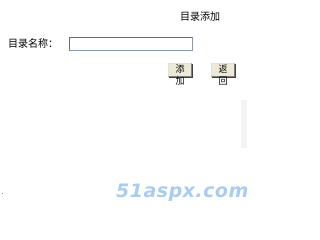  What do you see at coordinates (244, 124) in the screenshot?
I see `page-edge-shade` at bounding box center [244, 124].